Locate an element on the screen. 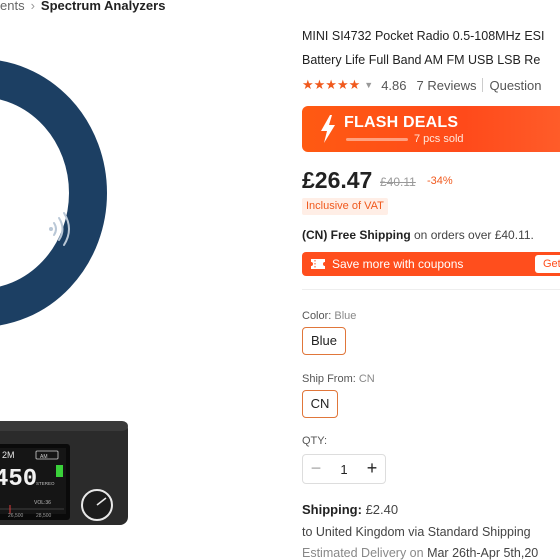 The image size is (560, 560). qty-decrement-button: − is located at coordinates (316, 469).